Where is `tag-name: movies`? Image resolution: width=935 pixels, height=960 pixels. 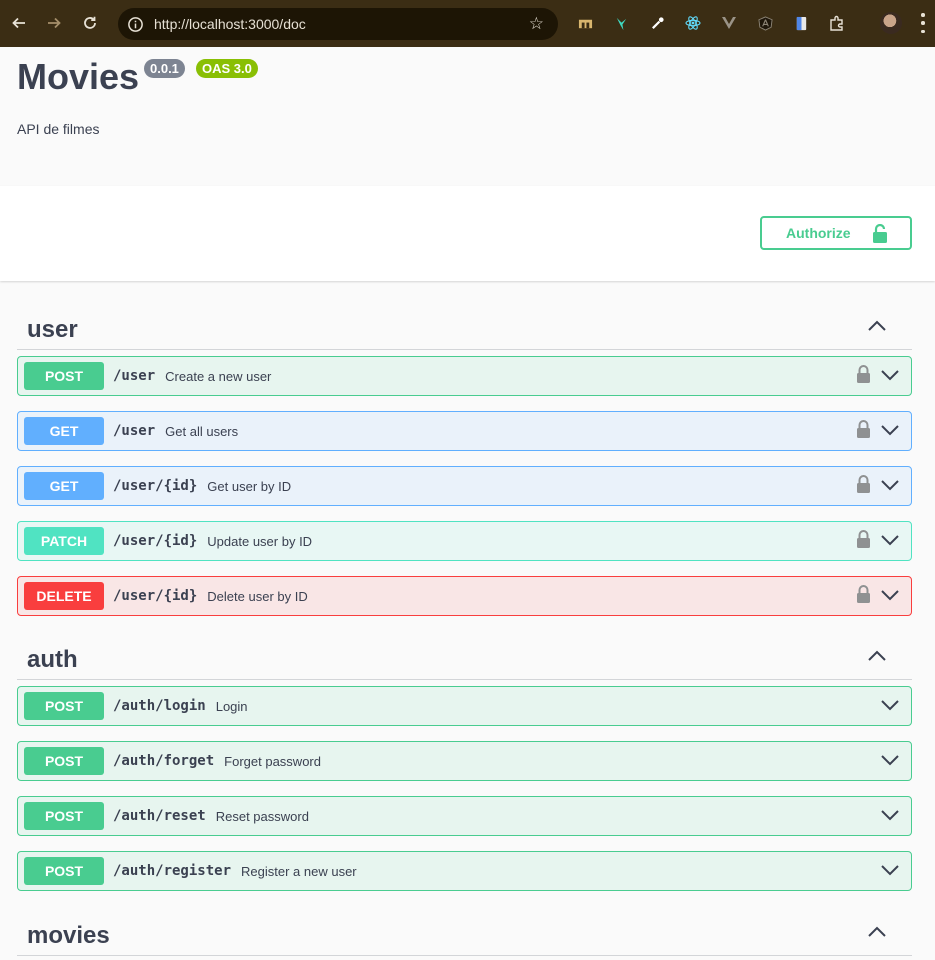 tag-name: movies is located at coordinates (68, 935).